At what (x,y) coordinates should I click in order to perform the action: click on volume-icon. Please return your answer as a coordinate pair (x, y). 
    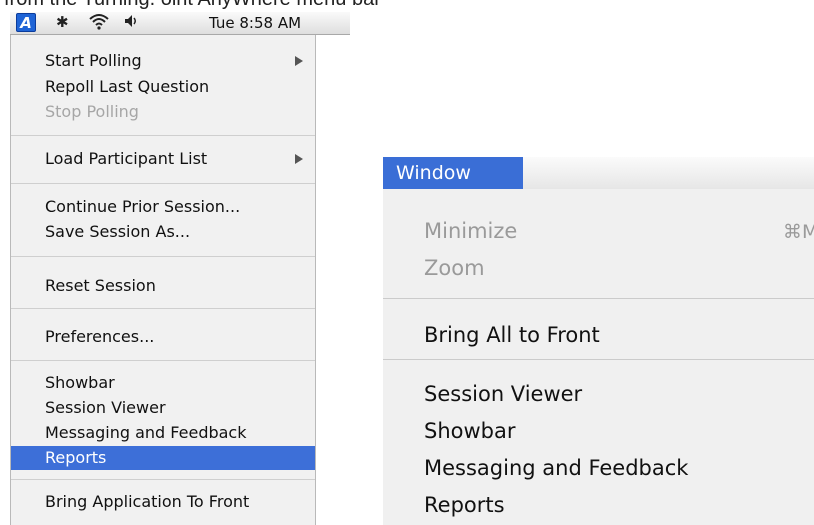
    Looking at the image, I should click on (131, 23).